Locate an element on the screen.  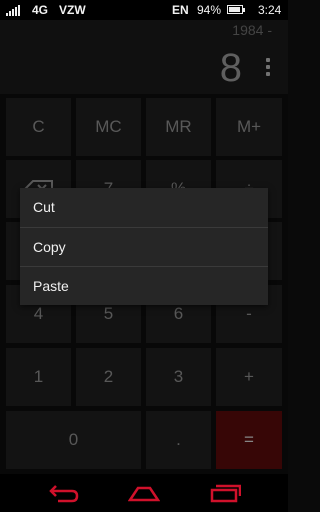
recent-apps-icon is located at coordinates (226, 493).